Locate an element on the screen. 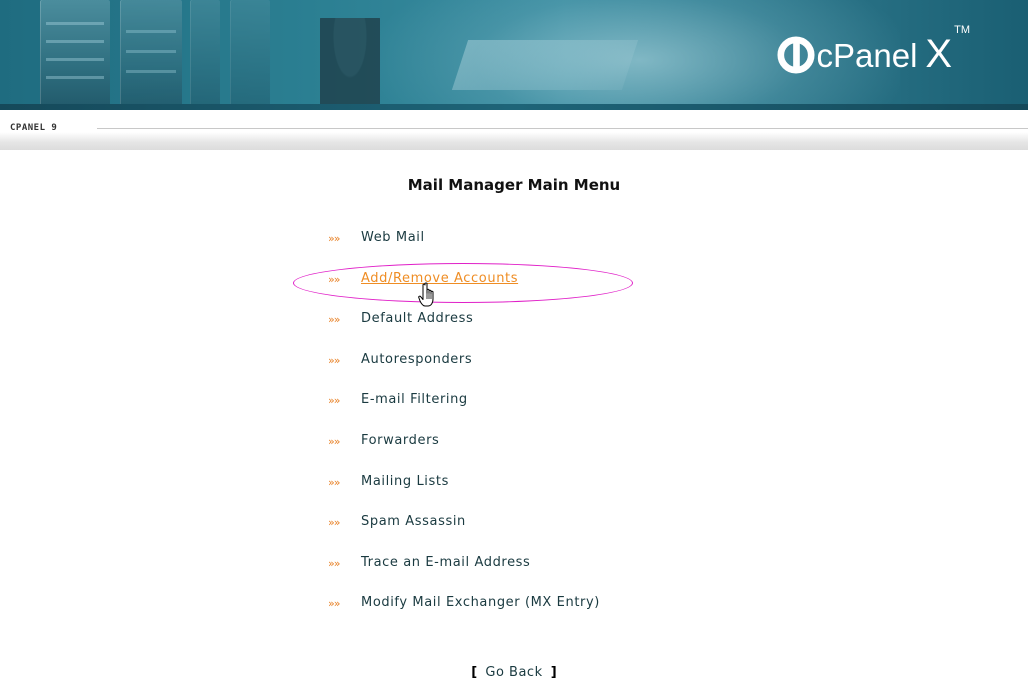 The height and width of the screenshot is (683, 1028). menu-item-web-mail: »» Web Mail is located at coordinates (464, 250).